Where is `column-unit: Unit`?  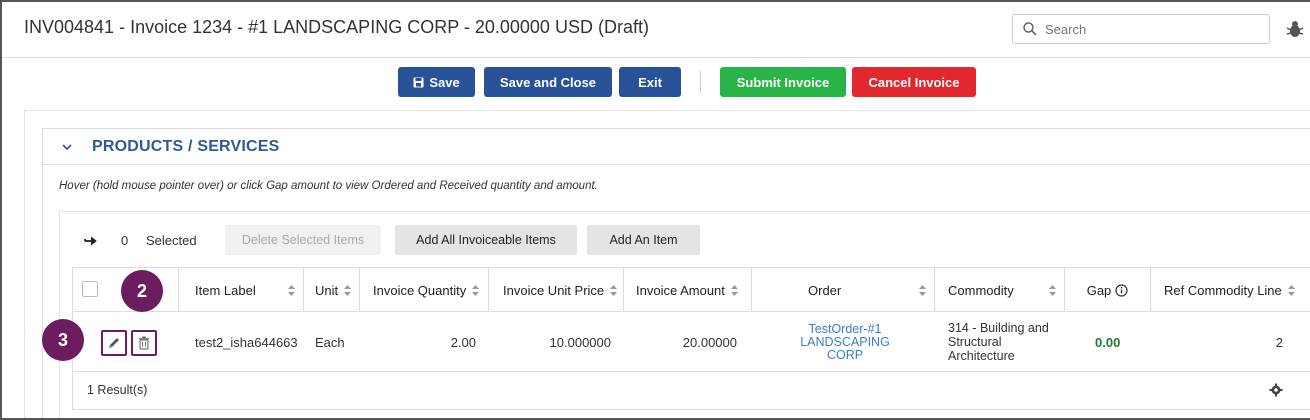 column-unit: Unit is located at coordinates (332, 290).